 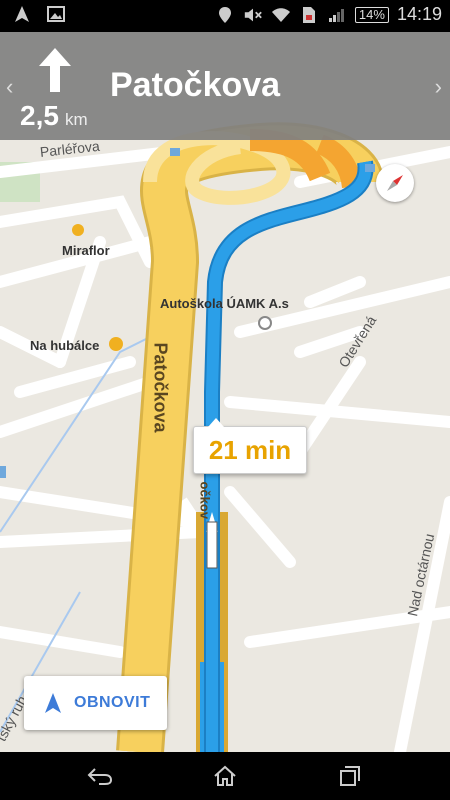 What do you see at coordinates (350, 776) in the screenshot?
I see `recents-icon` at bounding box center [350, 776].